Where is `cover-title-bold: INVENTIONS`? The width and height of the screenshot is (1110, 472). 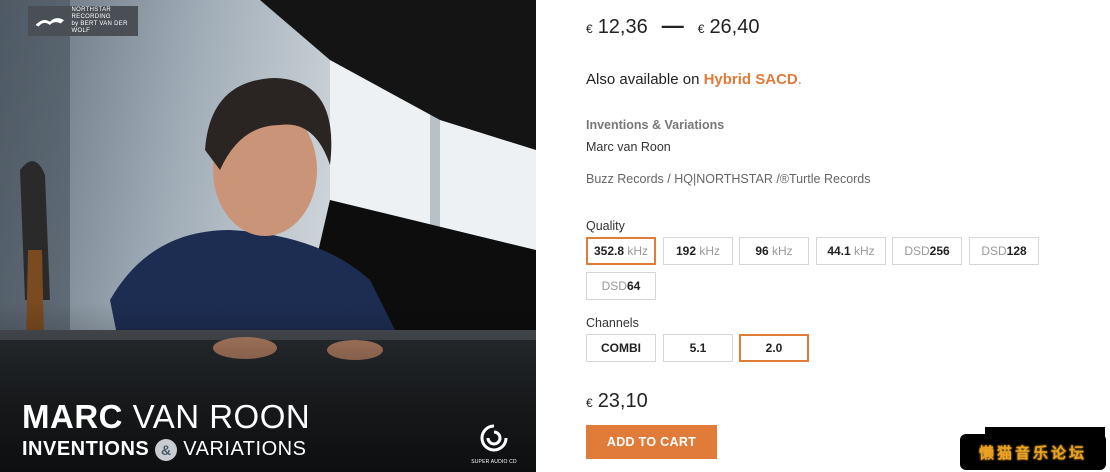
cover-title-bold: INVENTIONS is located at coordinates (86, 449).